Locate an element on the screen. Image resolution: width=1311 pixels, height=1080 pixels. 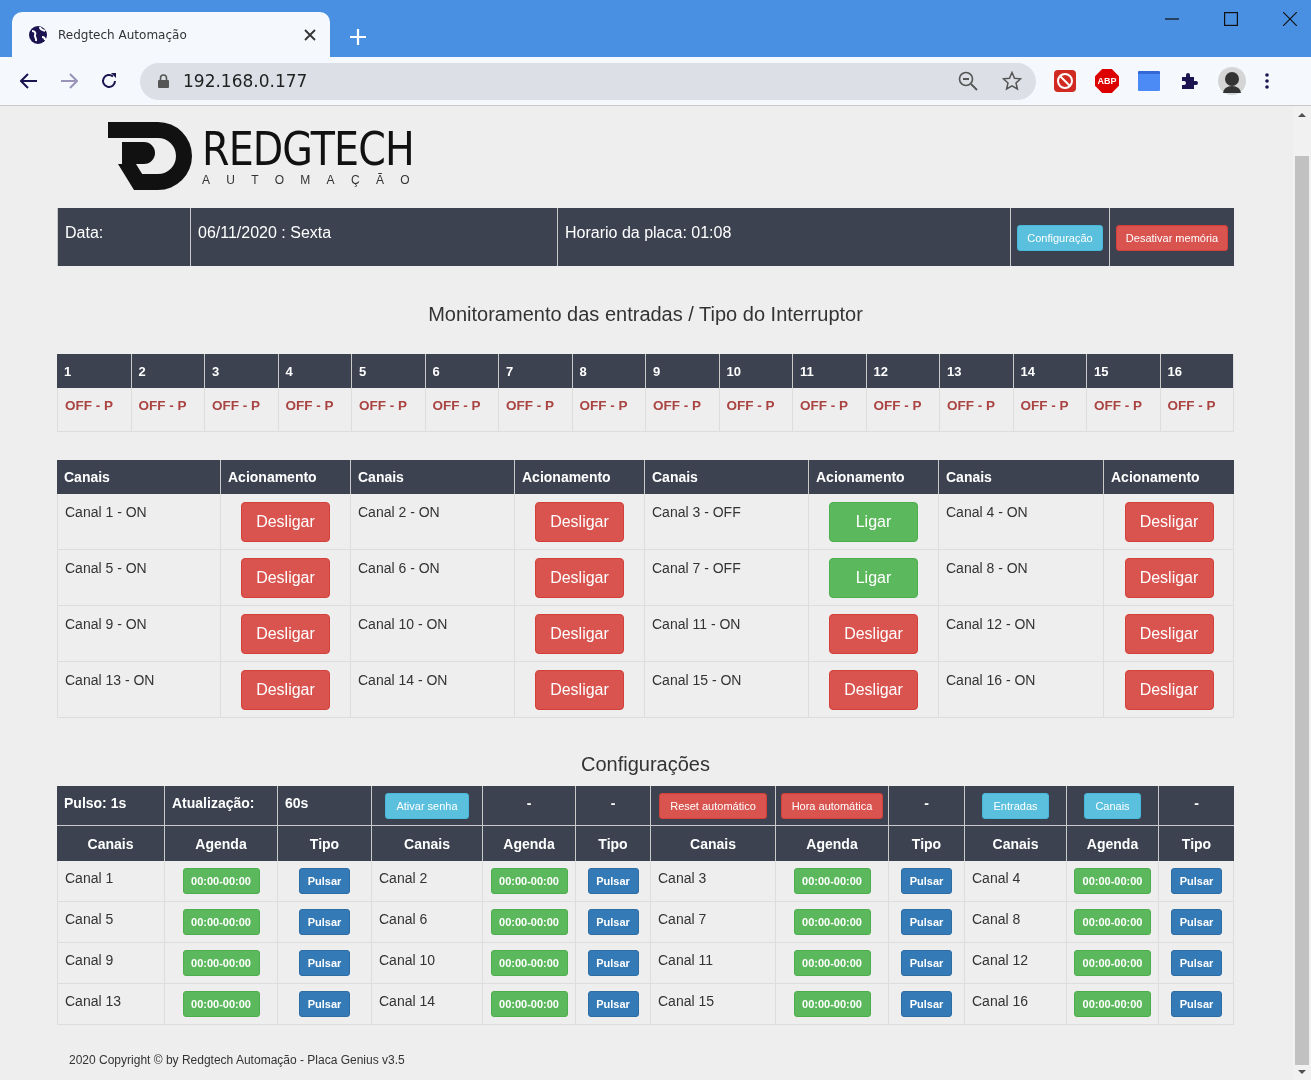
copyright-text: 2020 Copyright © by Redgtech Automação - Placa Genius v3.5 is located at coordinates (237, 1060).